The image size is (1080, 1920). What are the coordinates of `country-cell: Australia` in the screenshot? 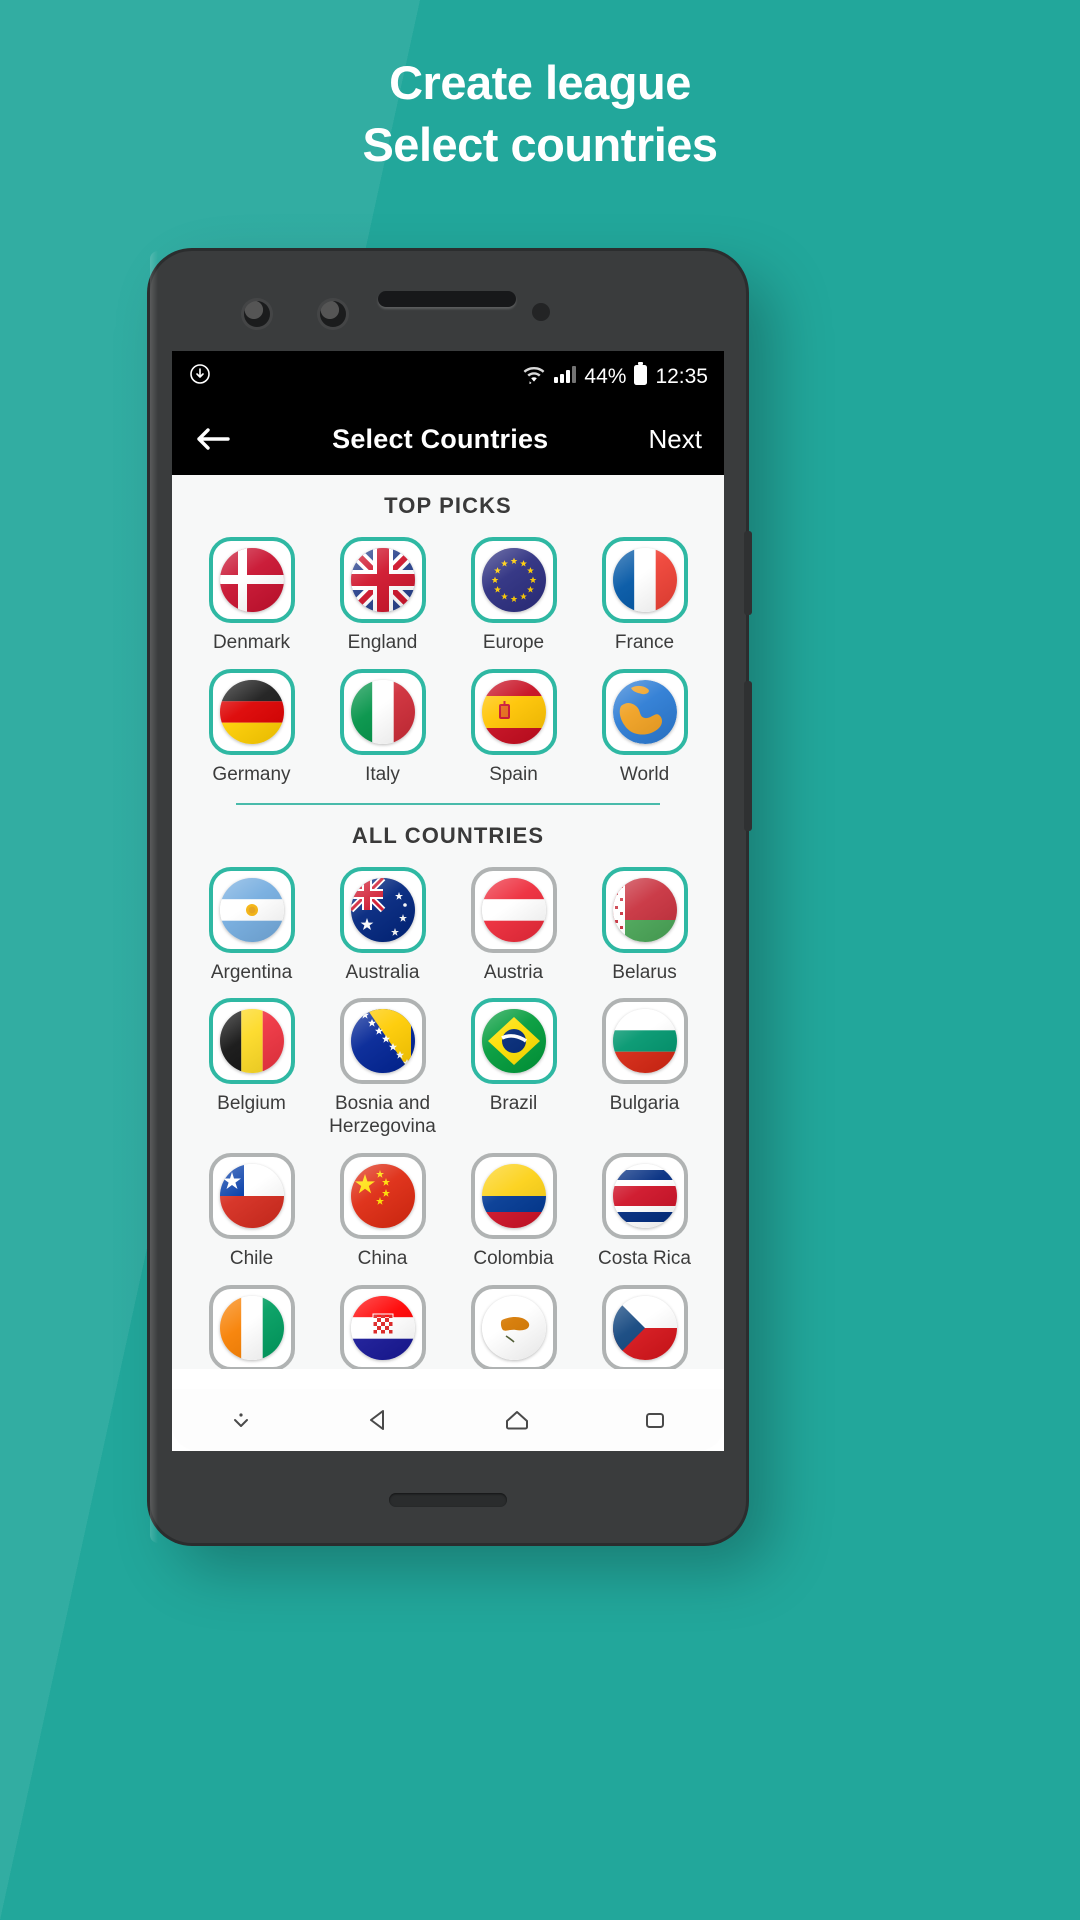 It's located at (382, 925).